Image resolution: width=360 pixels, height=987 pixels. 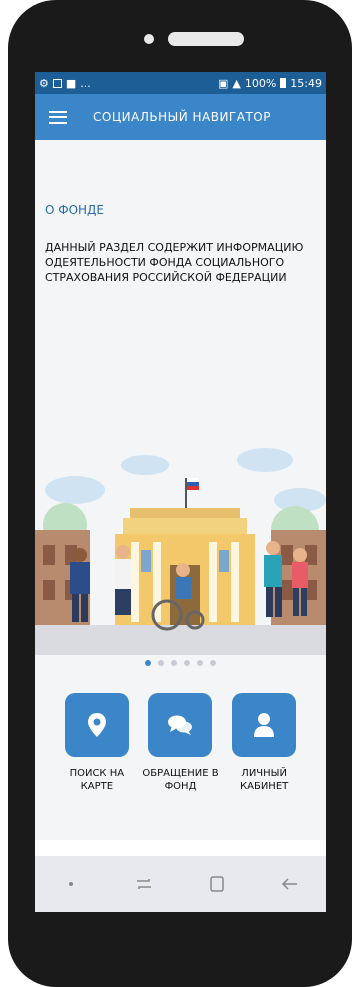 I want to click on personal-account-tile: ЛИЧНЫЙ КАБИНЕТ, so click(x=264, y=743).